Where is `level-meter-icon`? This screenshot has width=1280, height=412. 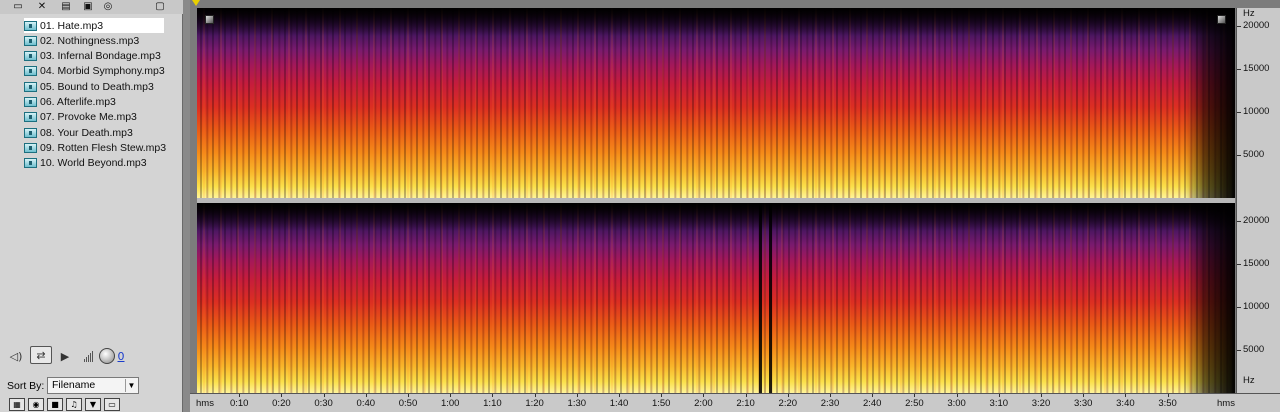
level-meter-icon is located at coordinates (88, 356).